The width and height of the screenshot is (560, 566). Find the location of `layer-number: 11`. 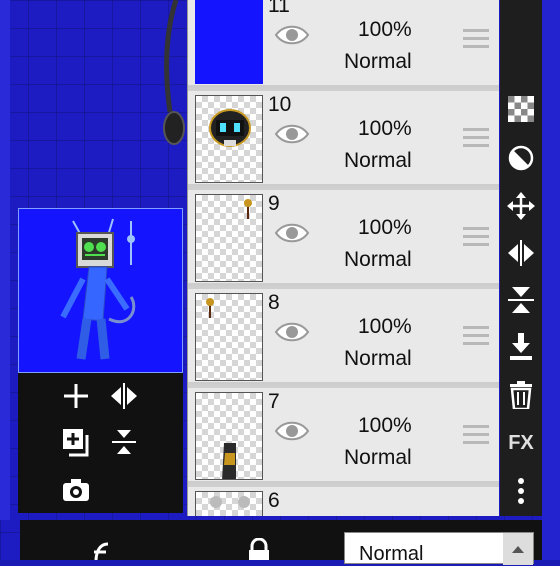

layer-number: 11 is located at coordinates (279, 8).